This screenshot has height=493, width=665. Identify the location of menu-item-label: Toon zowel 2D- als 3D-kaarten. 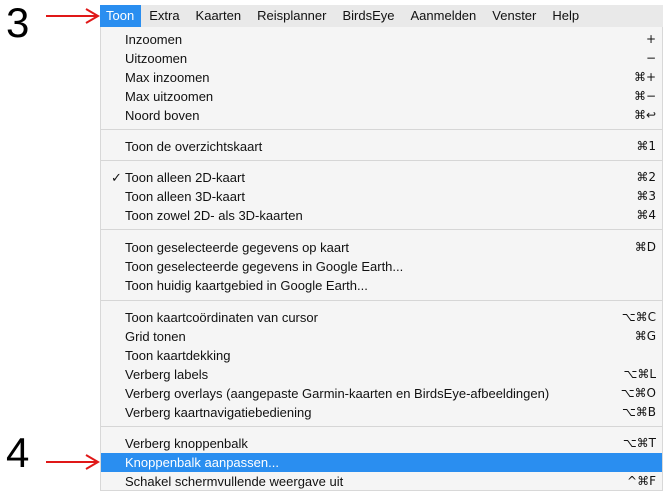
(214, 215).